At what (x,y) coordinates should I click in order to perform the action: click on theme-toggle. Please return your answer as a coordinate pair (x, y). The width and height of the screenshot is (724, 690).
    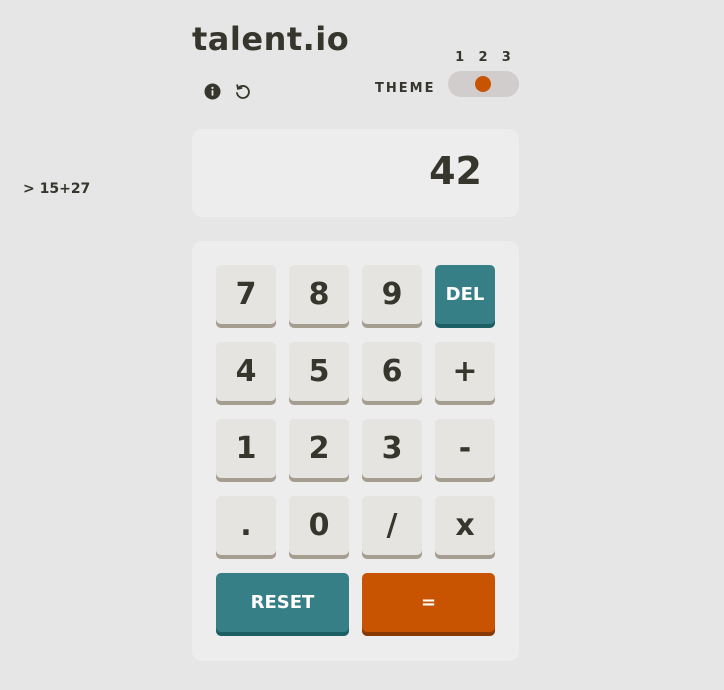
    Looking at the image, I should click on (483, 84).